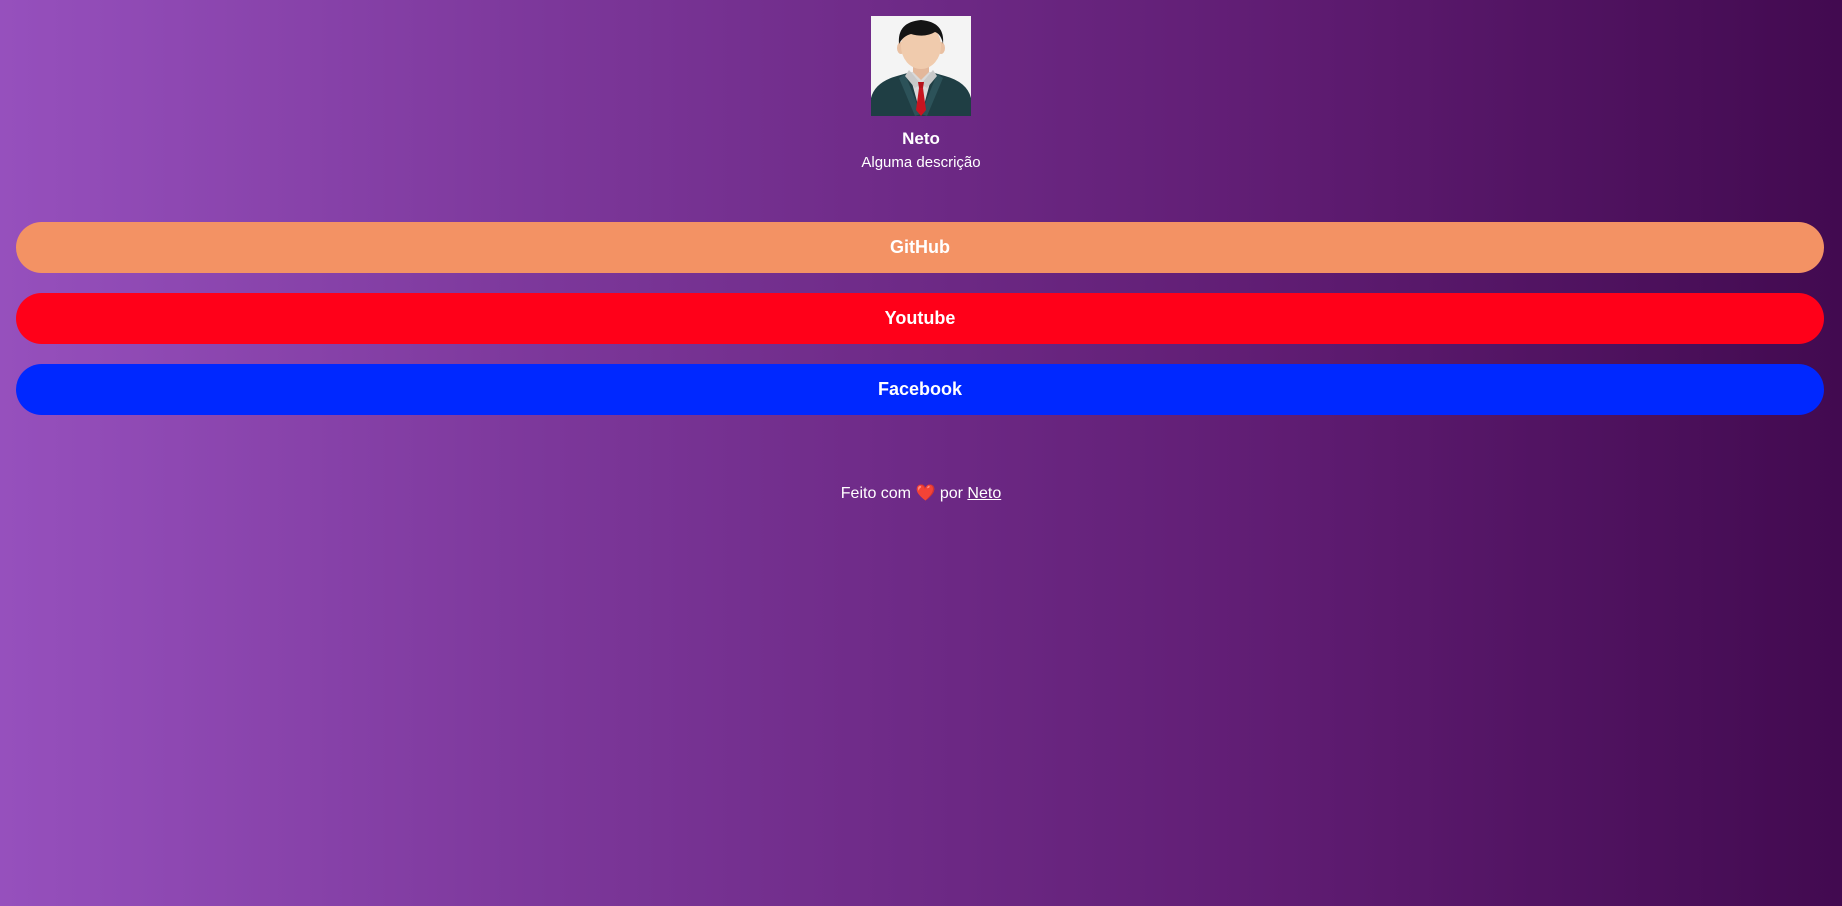  I want to click on footer-prefix: Feito com, so click(876, 493).